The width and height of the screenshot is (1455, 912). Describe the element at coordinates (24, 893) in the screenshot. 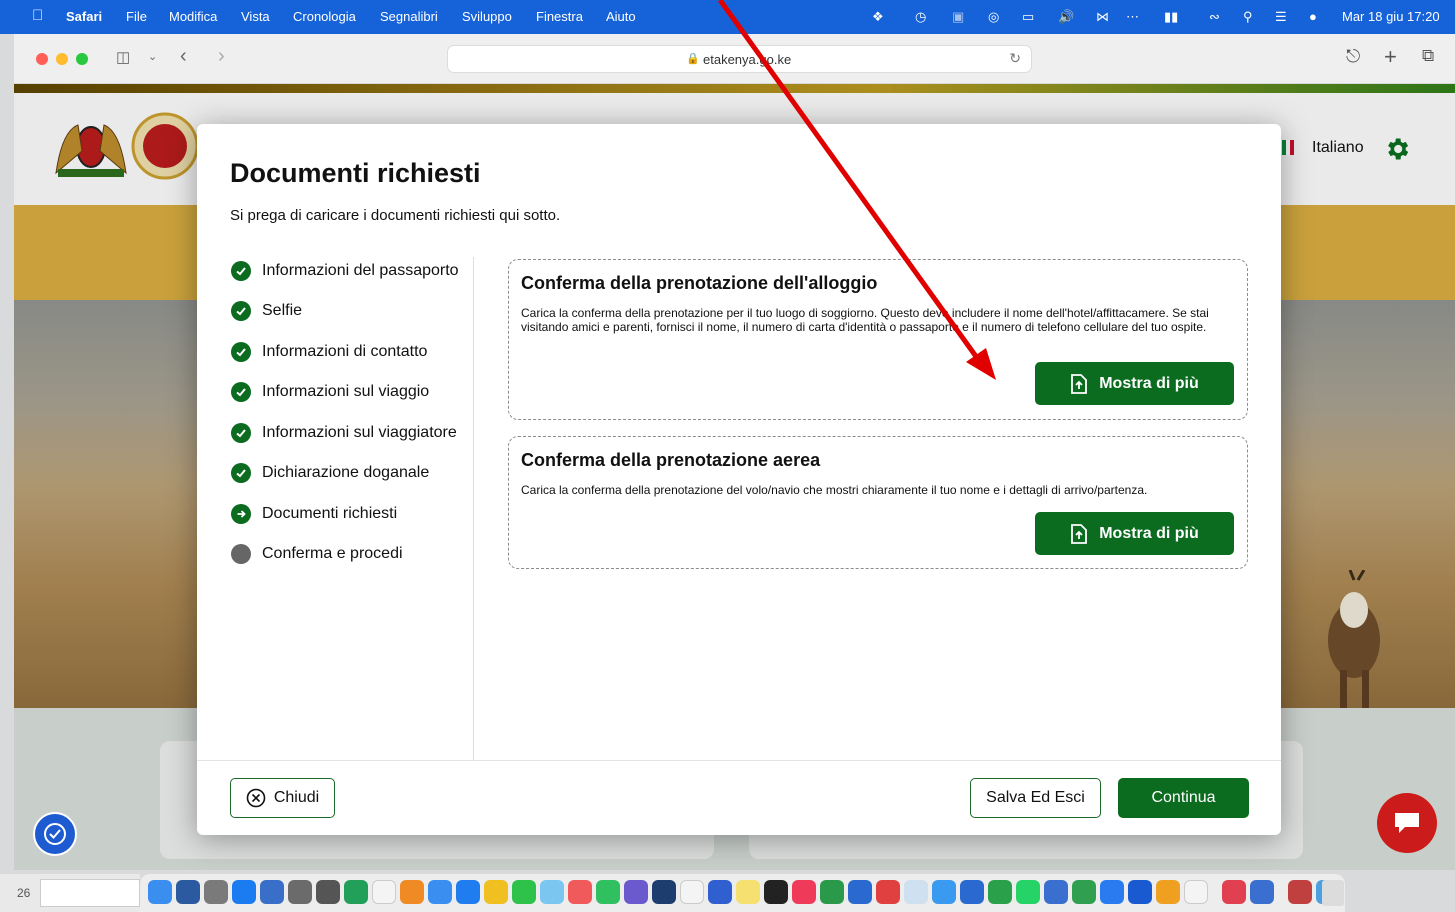

I see `desktop-number: 26` at that location.